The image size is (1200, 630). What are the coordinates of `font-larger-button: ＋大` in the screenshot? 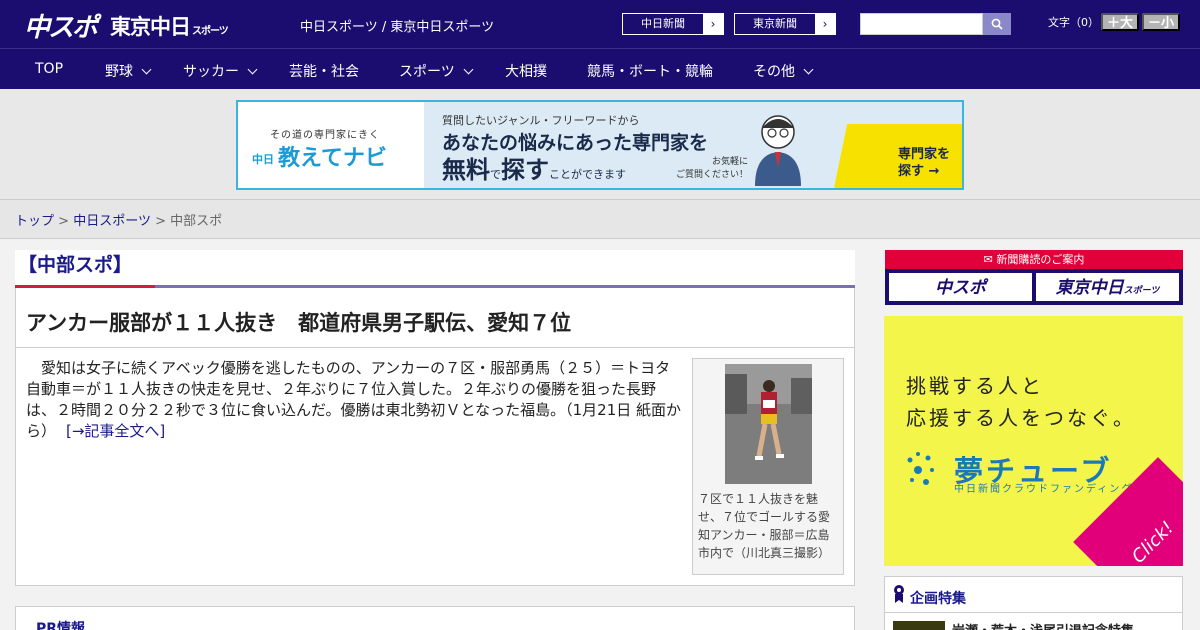 It's located at (1120, 22).